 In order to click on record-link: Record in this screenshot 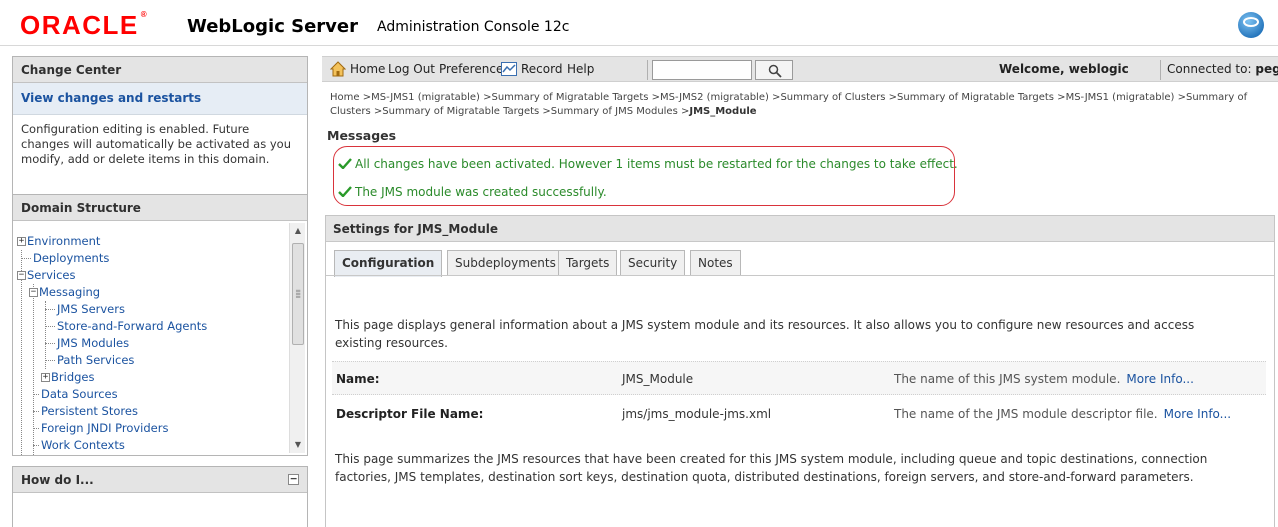, I will do `click(541, 69)`.